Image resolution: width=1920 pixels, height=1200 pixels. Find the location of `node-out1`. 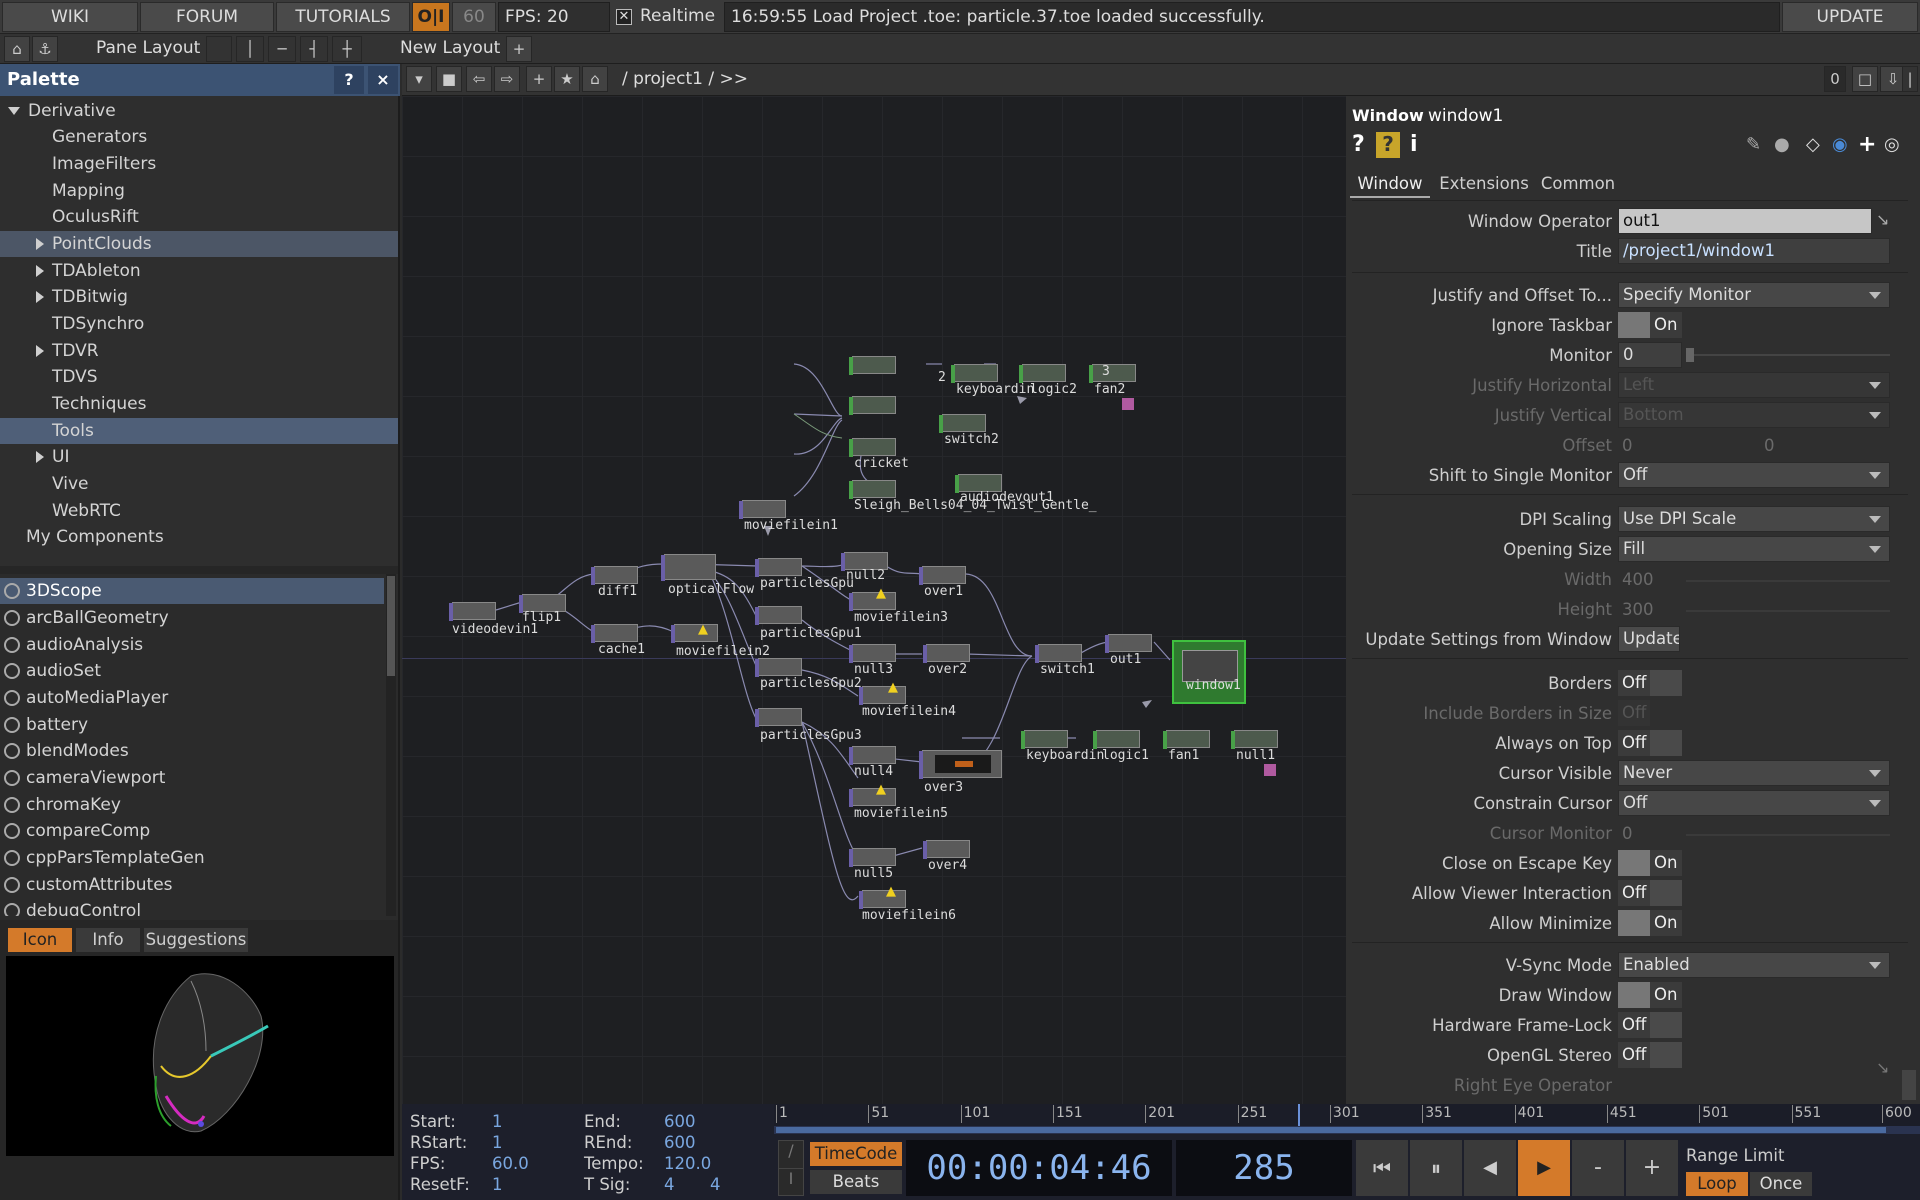

node-out1 is located at coordinates (1128, 643).